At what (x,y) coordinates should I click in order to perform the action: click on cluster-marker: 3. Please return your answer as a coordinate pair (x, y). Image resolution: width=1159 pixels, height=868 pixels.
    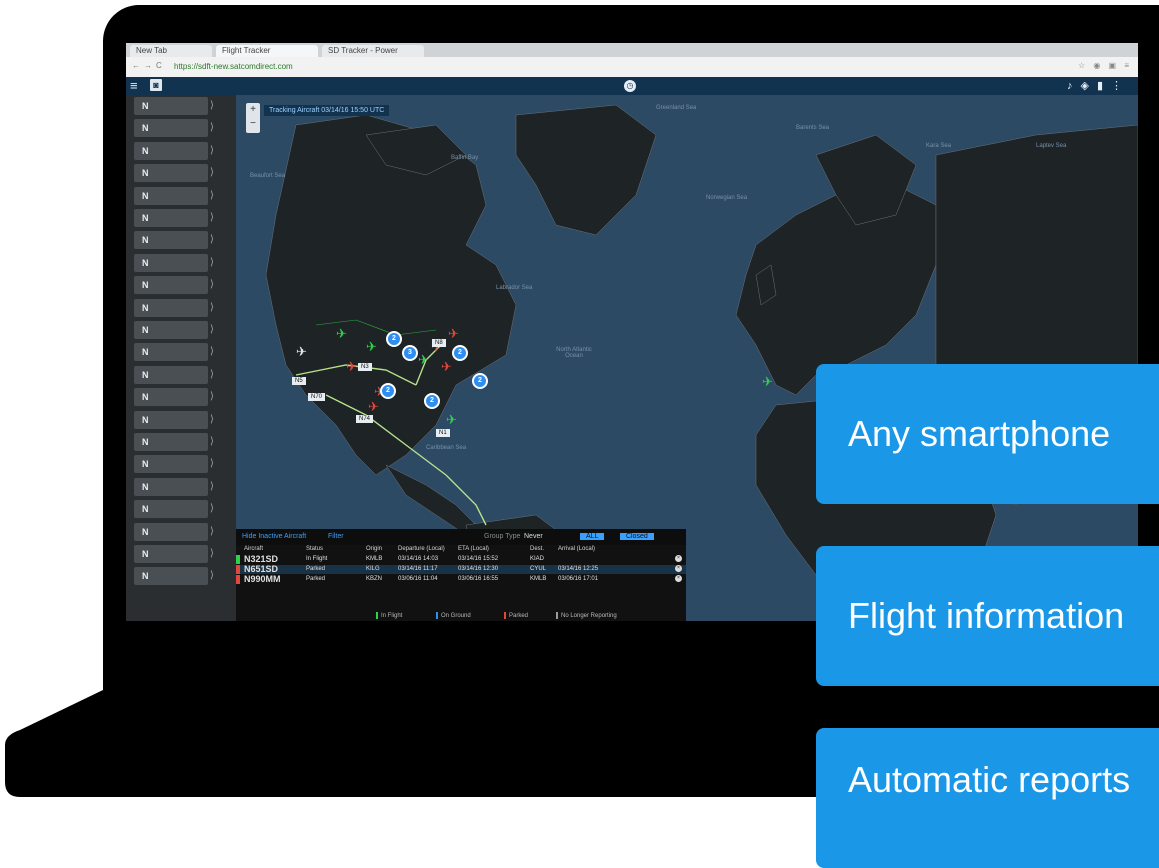
    Looking at the image, I should click on (410, 353).